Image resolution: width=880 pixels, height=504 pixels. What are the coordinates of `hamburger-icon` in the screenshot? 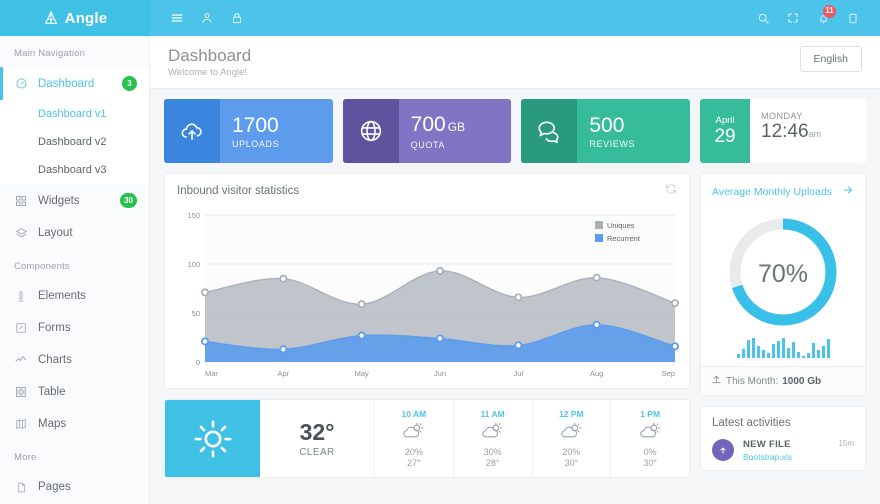 It's located at (177, 18).